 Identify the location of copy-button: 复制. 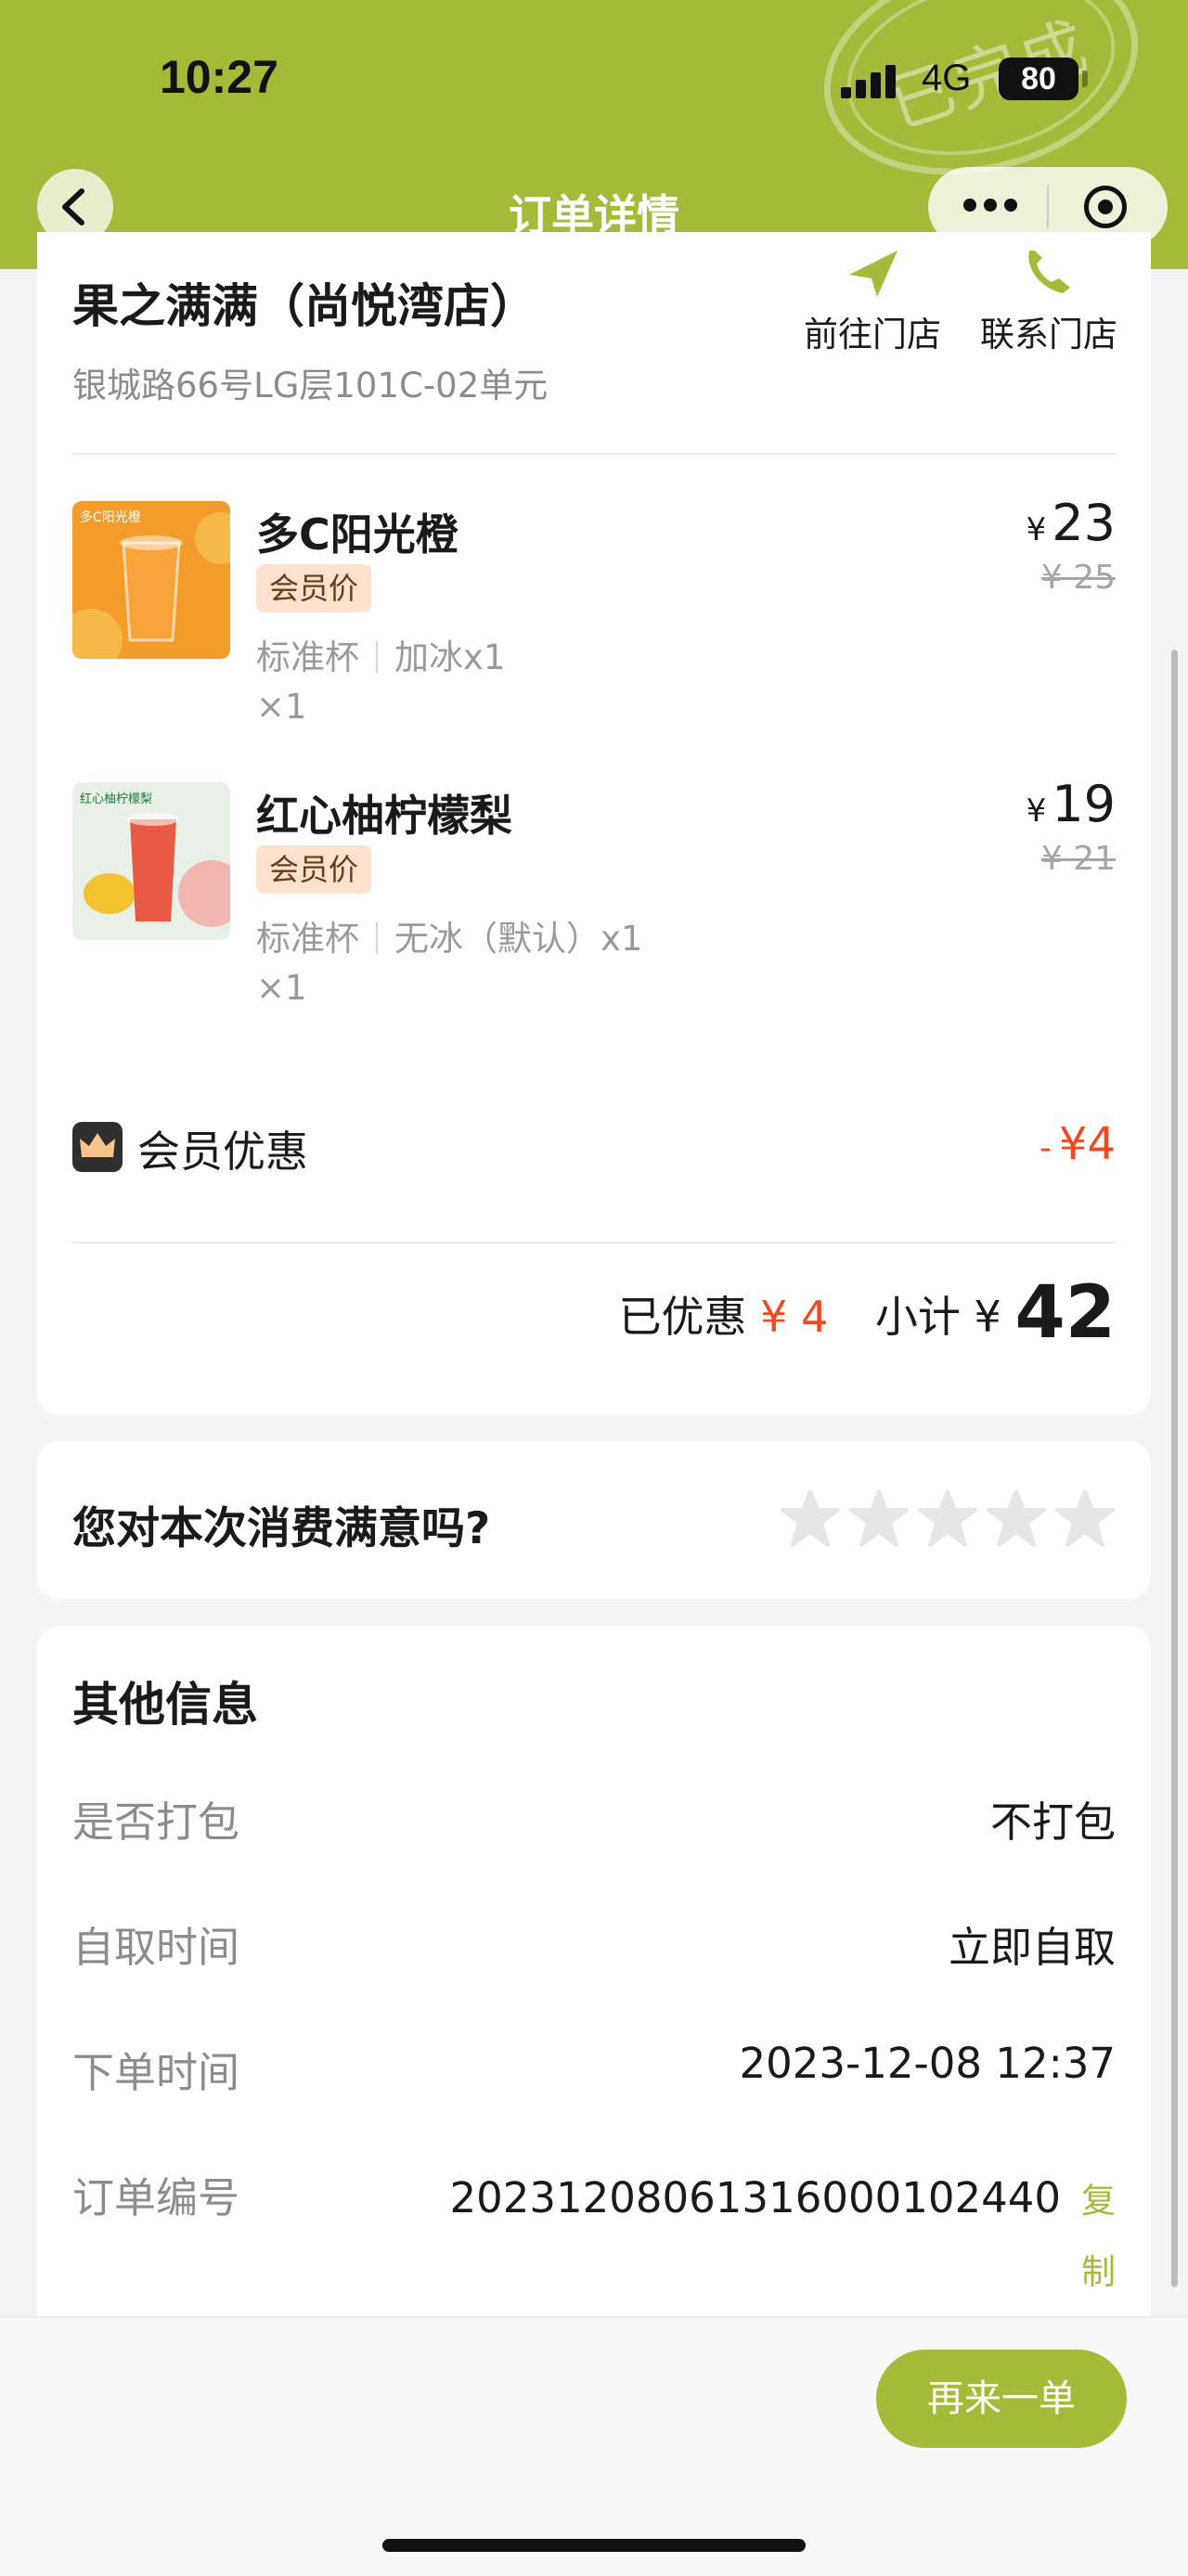
(1098, 2237).